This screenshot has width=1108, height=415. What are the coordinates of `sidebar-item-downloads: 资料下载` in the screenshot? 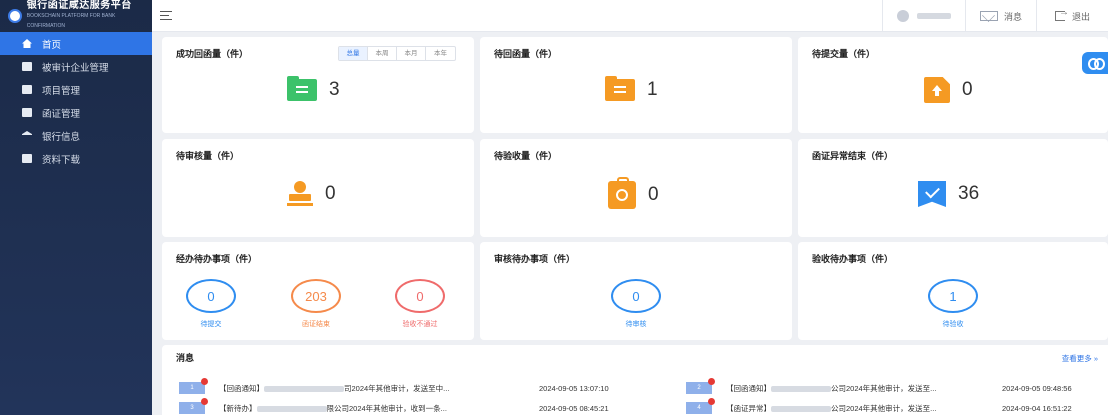 It's located at (76, 158).